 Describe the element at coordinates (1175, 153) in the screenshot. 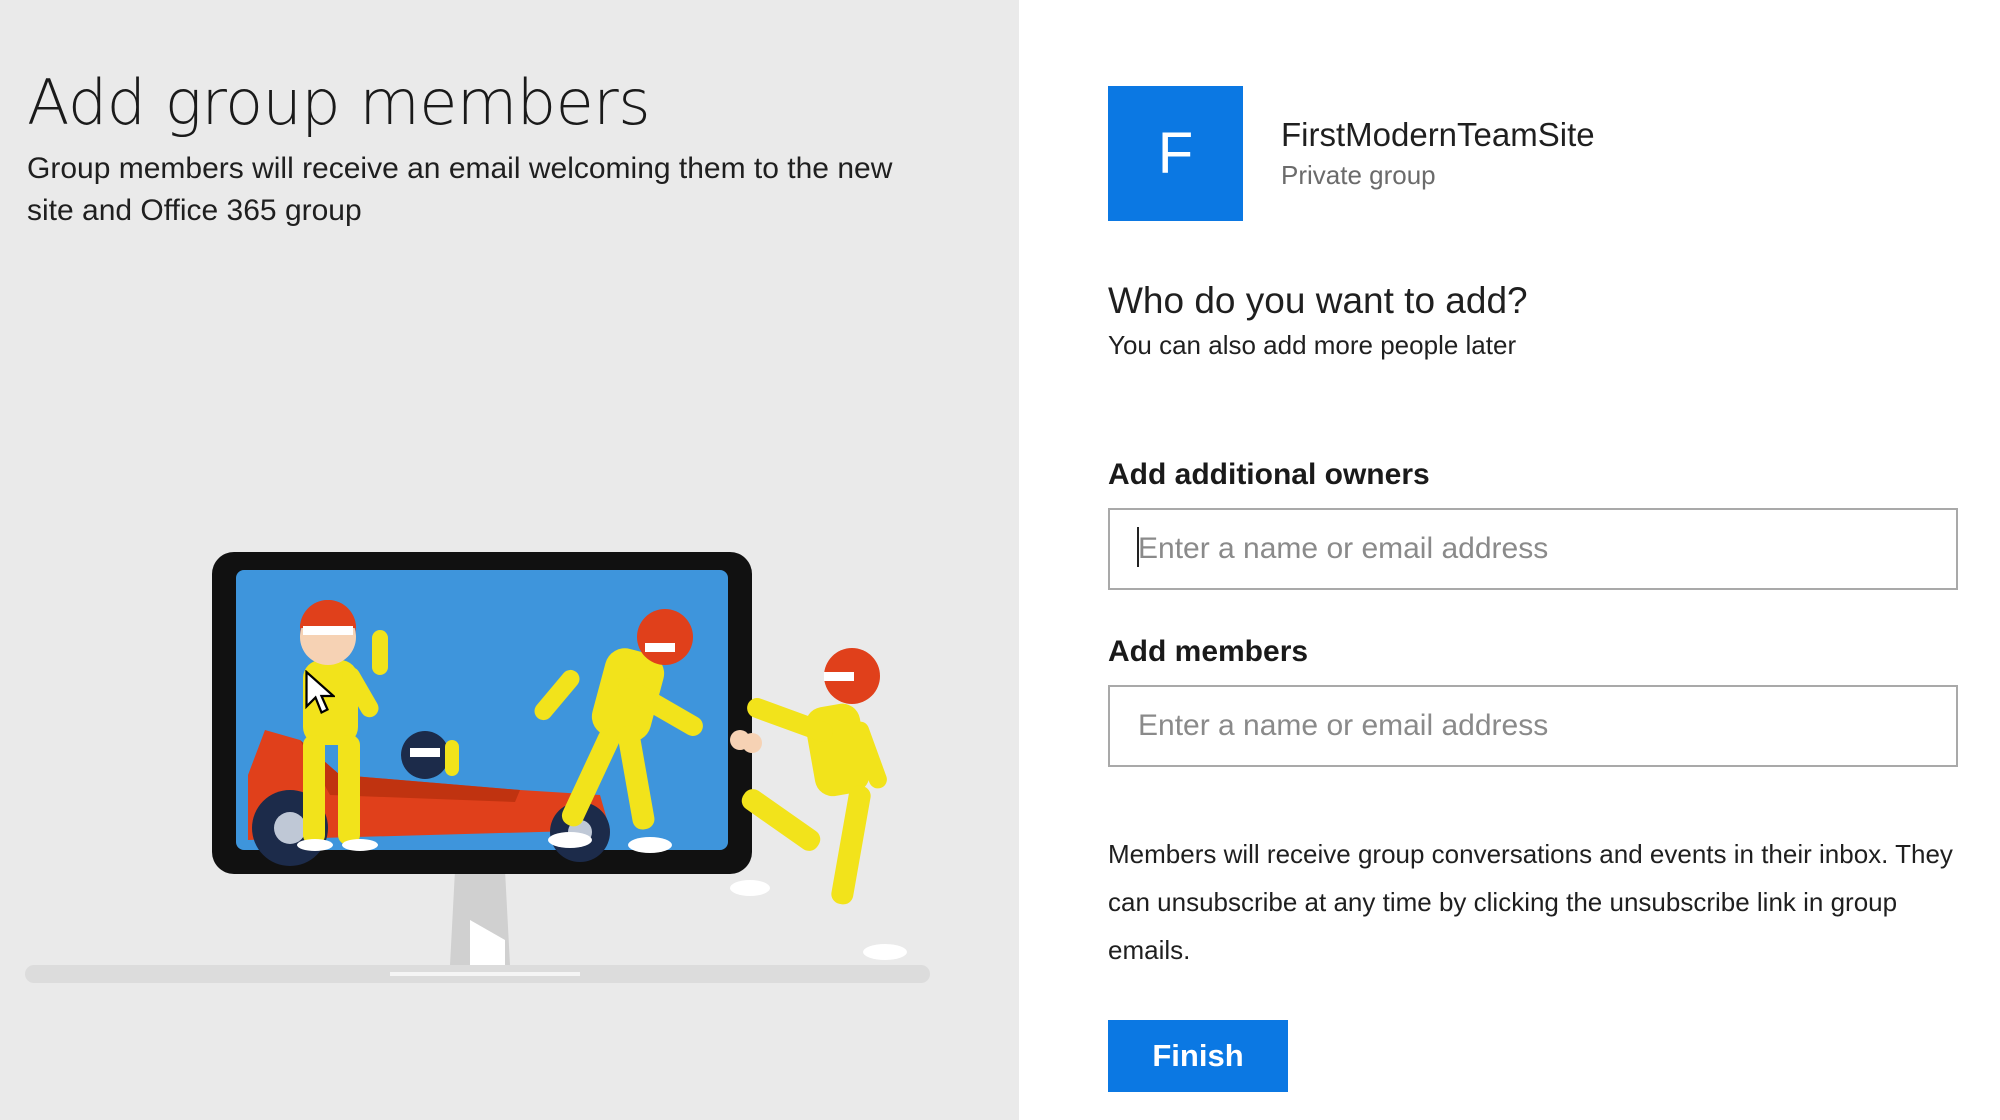

I see `site-logo-tile: F` at that location.